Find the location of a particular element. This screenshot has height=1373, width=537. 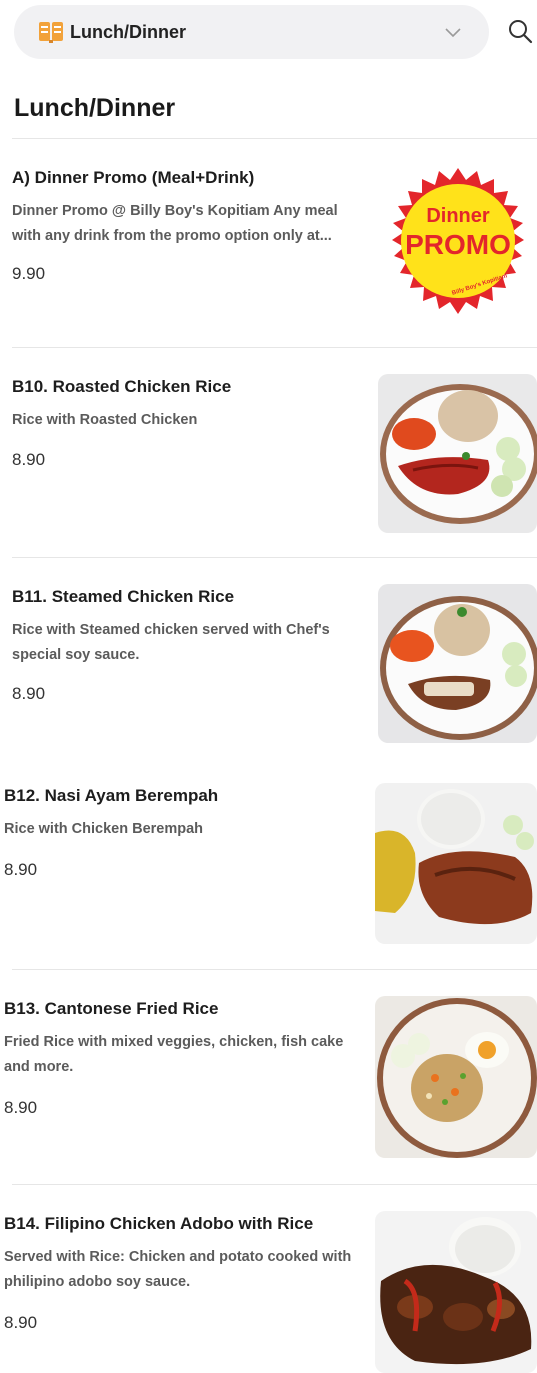

item-price: 9.90 is located at coordinates (29, 273).